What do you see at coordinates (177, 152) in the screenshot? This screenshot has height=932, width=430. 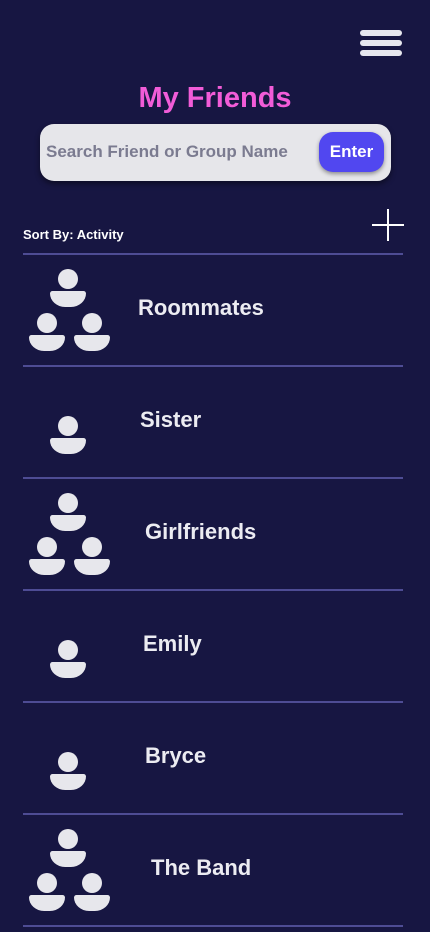 I see `search-input` at bounding box center [177, 152].